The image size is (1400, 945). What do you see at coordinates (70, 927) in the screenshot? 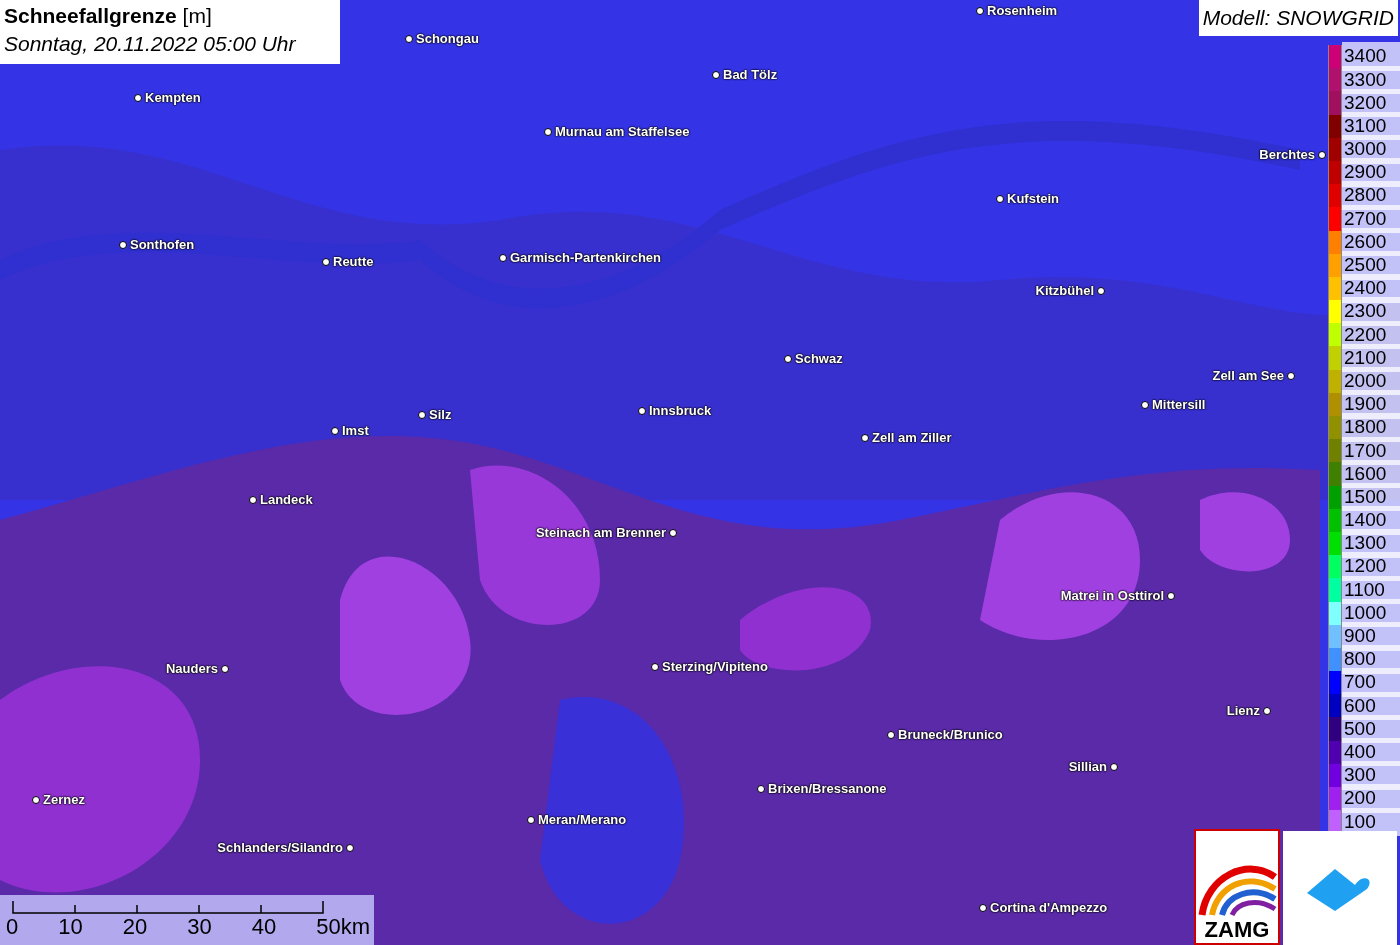
I see `scale-label: 10` at bounding box center [70, 927].